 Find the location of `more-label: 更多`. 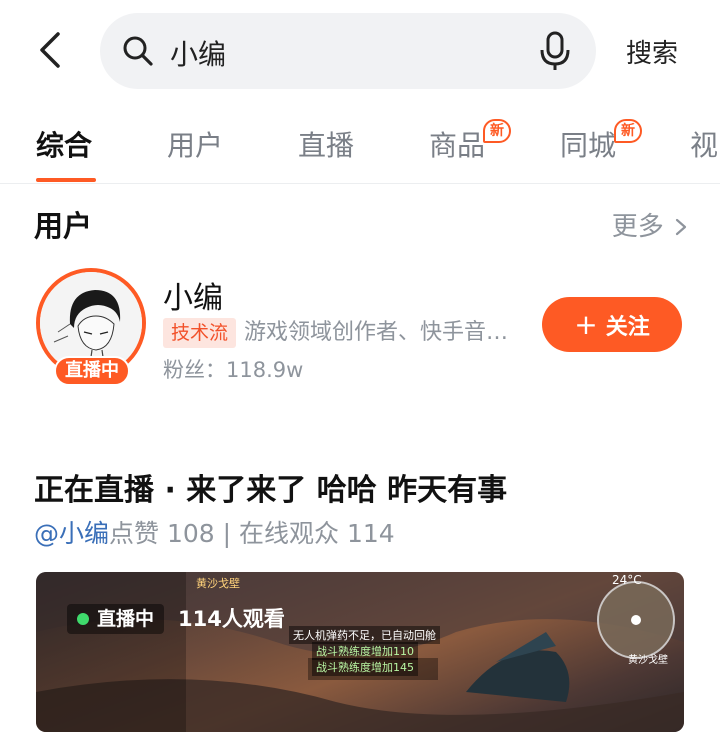

more-label: 更多 is located at coordinates (637, 227).